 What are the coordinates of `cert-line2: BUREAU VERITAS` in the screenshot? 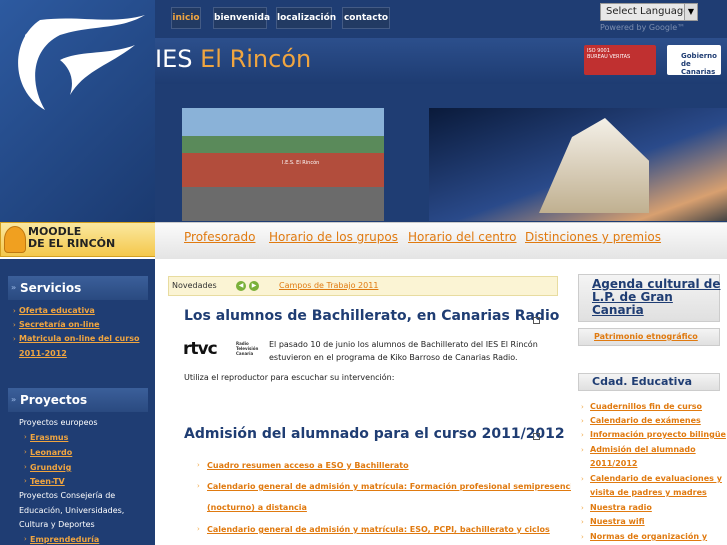 It's located at (609, 57).